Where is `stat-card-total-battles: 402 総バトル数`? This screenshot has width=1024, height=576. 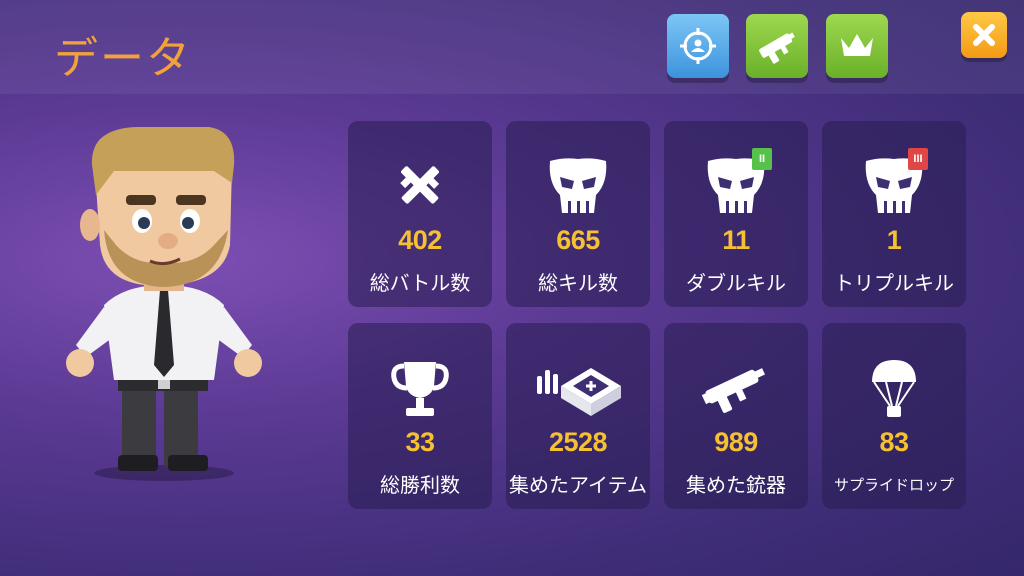 stat-card-total-battles: 402 総バトル数 is located at coordinates (420, 214).